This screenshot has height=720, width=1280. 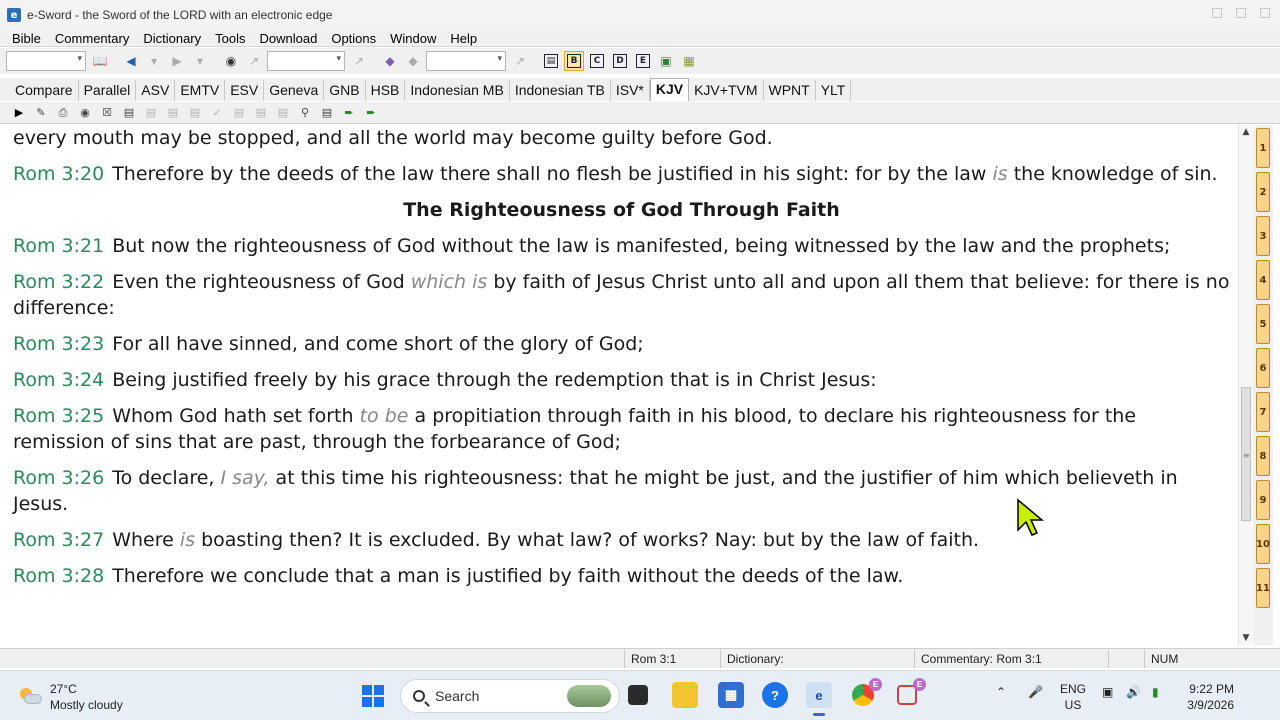 I want to click on dictionary-view-button: D, so click(x=620, y=61).